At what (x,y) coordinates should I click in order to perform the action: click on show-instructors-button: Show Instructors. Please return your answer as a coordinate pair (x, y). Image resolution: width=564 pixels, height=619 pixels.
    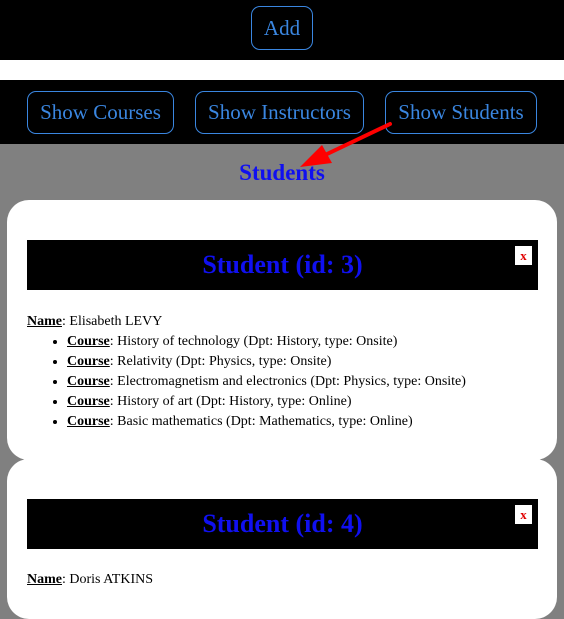
    Looking at the image, I should click on (279, 112).